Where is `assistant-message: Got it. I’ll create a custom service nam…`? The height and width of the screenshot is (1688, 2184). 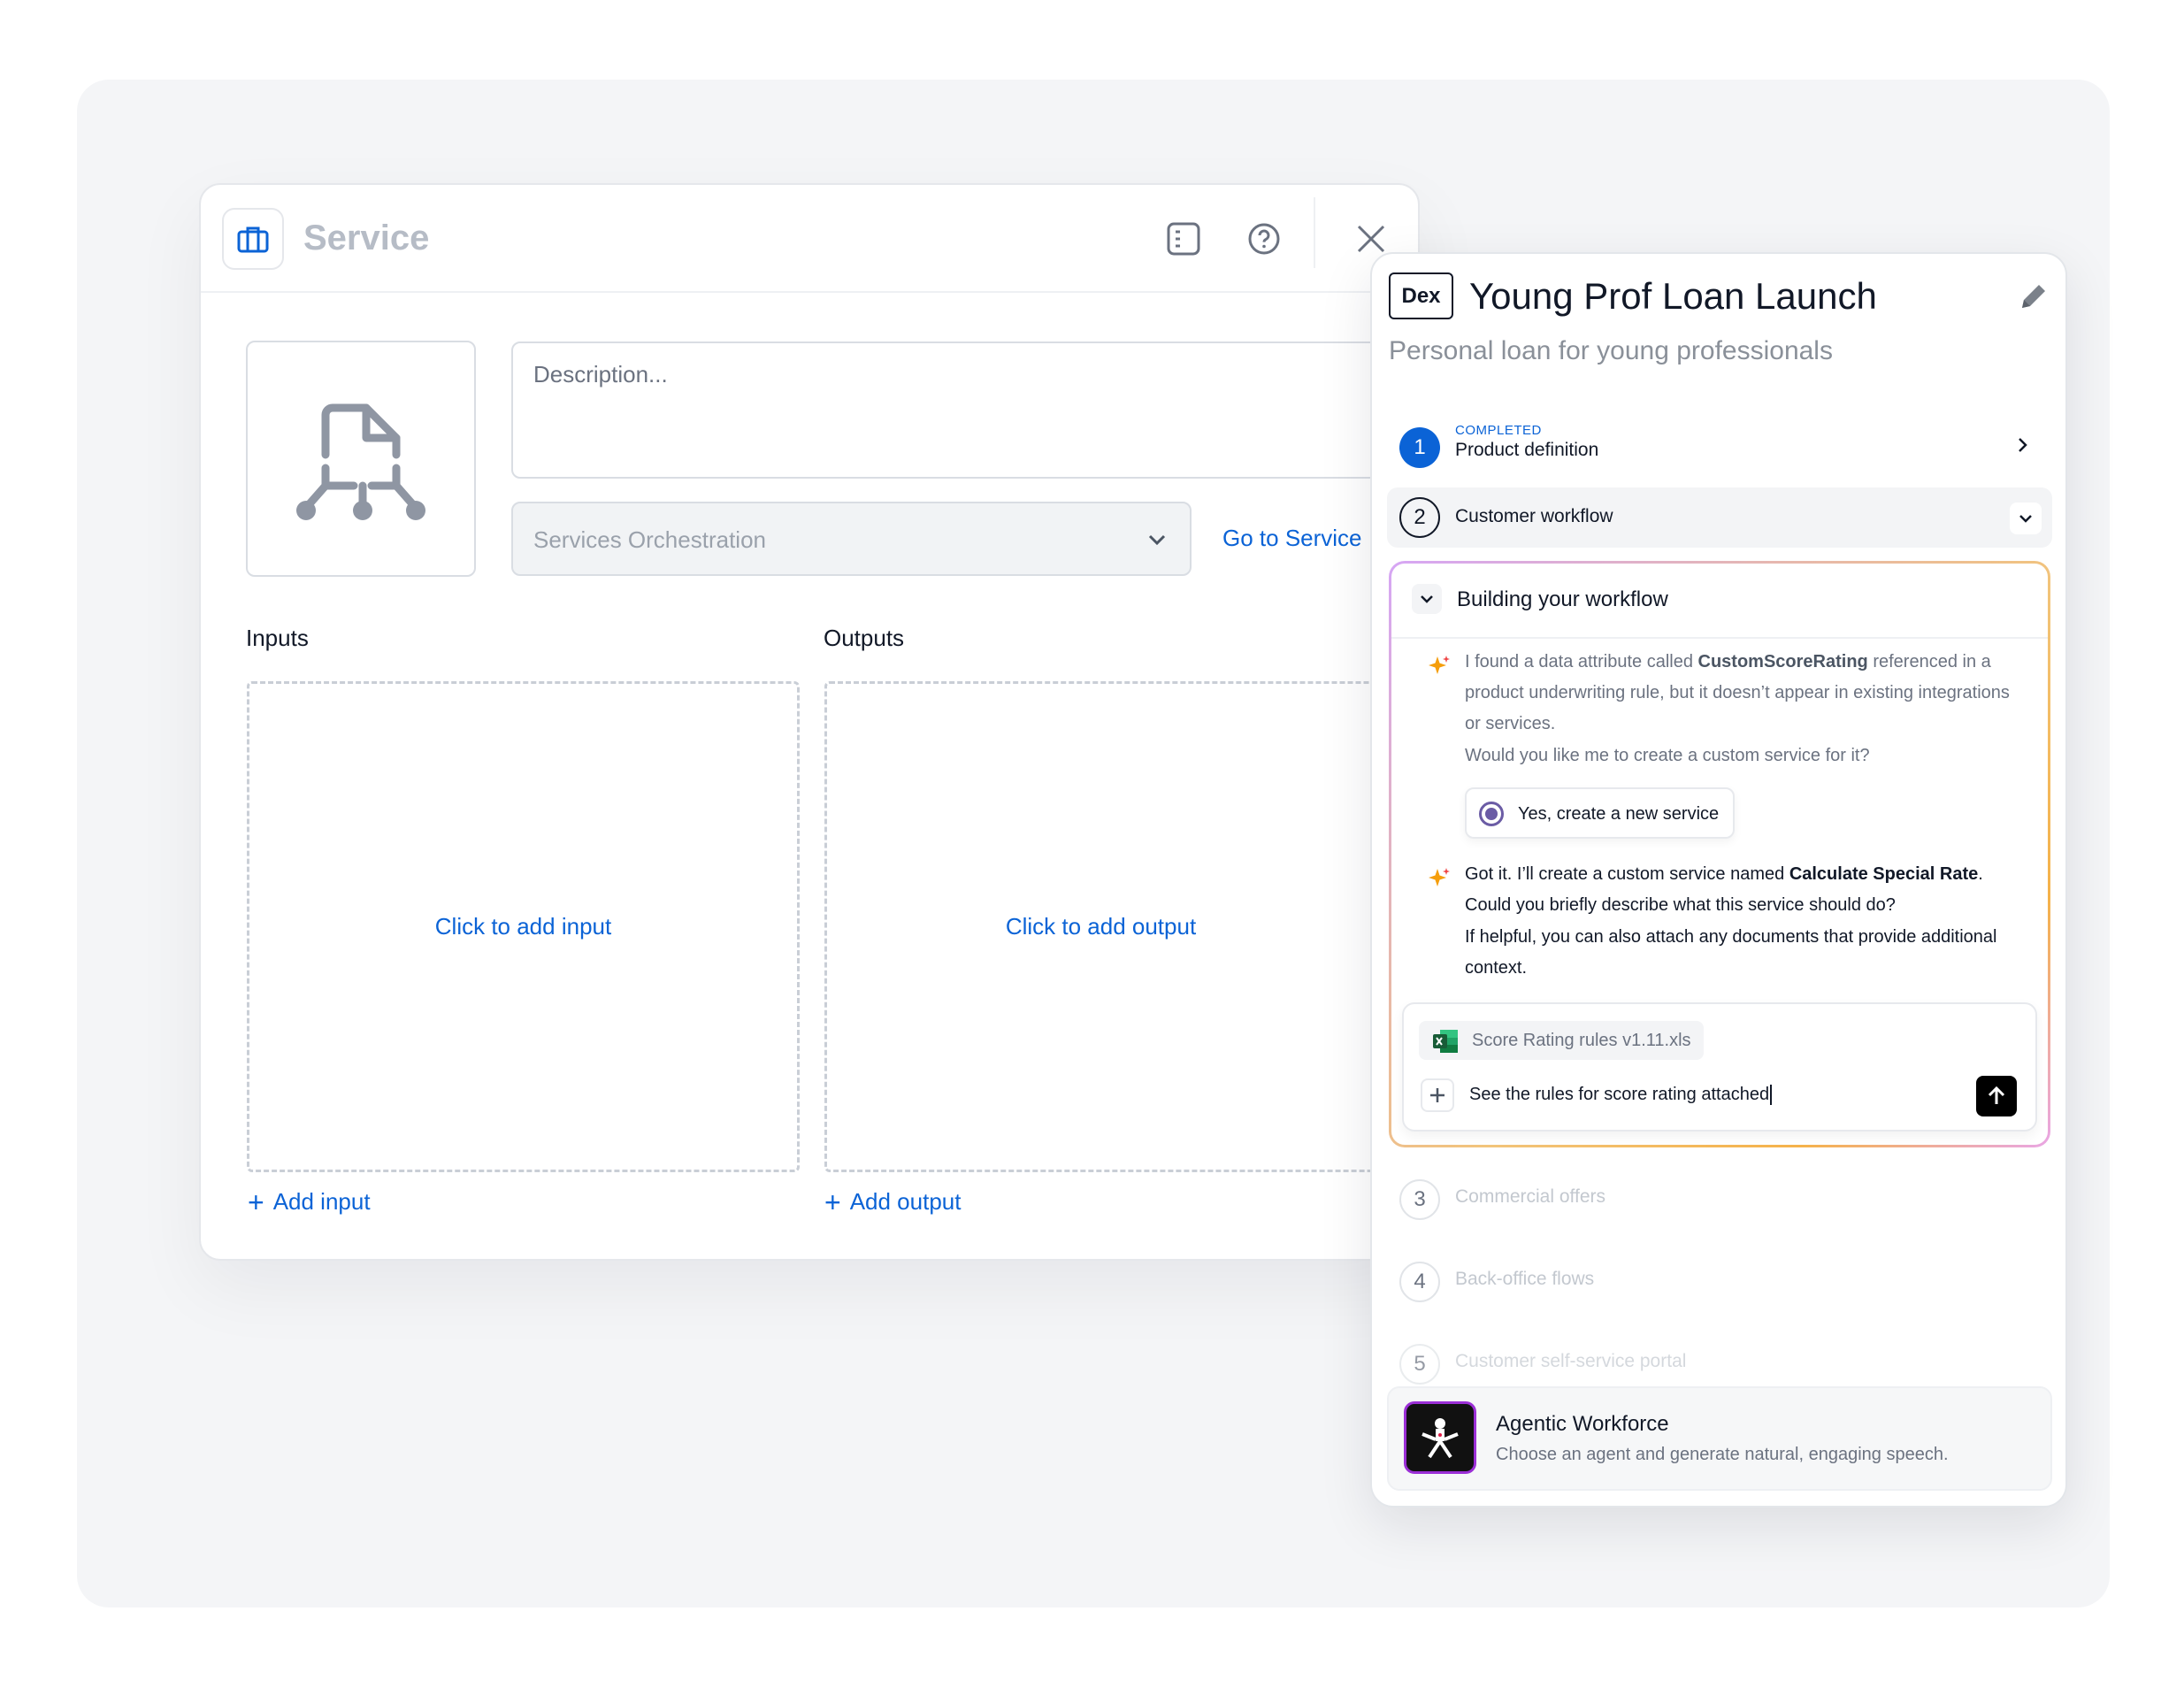 assistant-message: Got it. I’ll create a custom service nam… is located at coordinates (1724, 889).